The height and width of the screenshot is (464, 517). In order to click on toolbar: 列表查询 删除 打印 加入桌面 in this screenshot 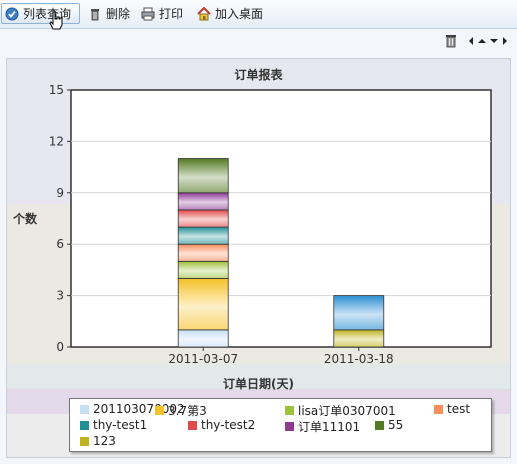, I will do `click(258, 15)`.